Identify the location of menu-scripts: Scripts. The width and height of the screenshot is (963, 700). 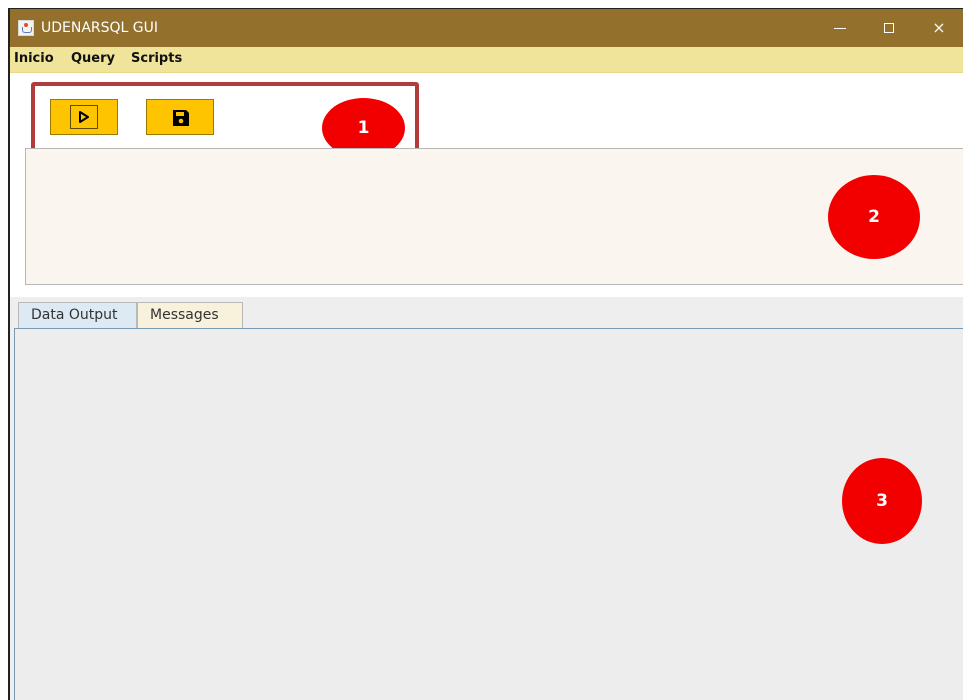
(156, 58).